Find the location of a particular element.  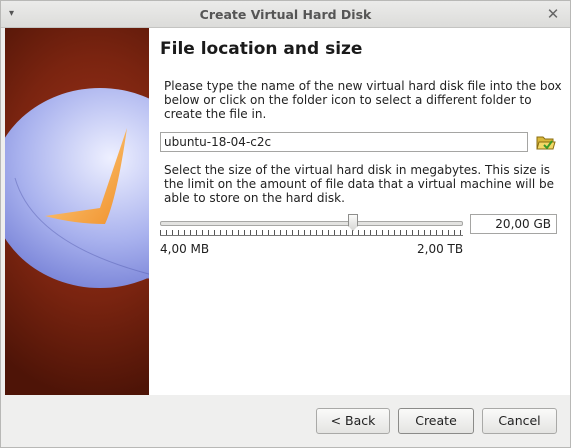

cancel-button: Cancel is located at coordinates (519, 421).